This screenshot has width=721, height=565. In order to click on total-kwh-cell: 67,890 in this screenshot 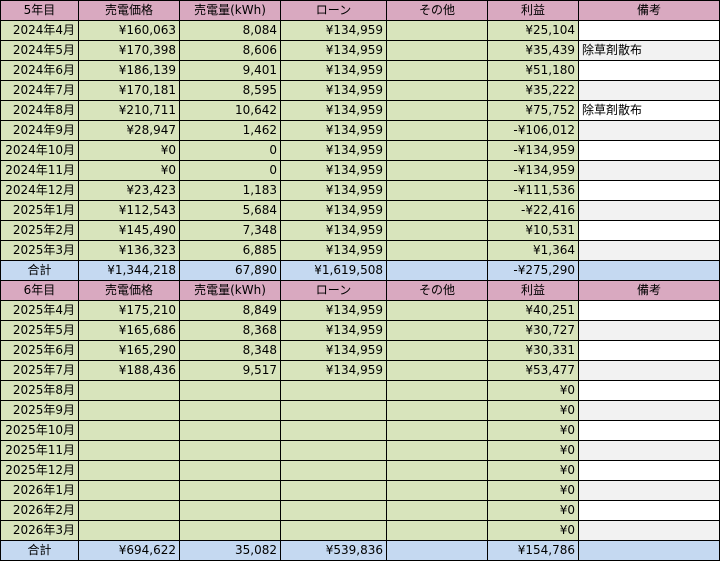, I will do `click(230, 270)`.